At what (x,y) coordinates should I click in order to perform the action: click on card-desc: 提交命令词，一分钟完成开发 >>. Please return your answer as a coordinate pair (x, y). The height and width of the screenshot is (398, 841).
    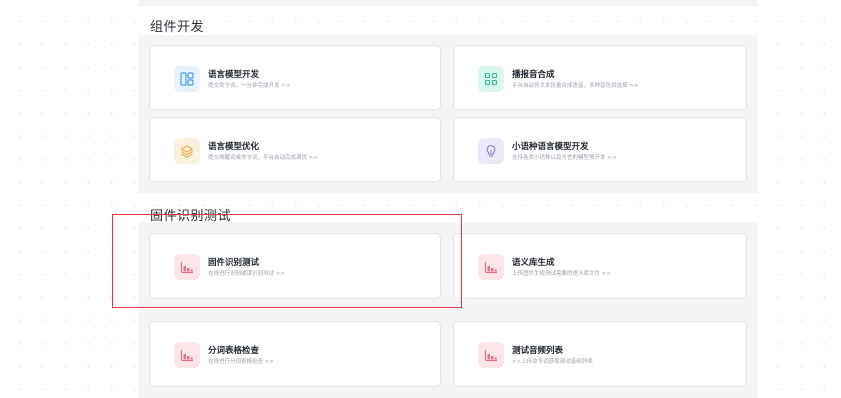
    Looking at the image, I should click on (249, 86).